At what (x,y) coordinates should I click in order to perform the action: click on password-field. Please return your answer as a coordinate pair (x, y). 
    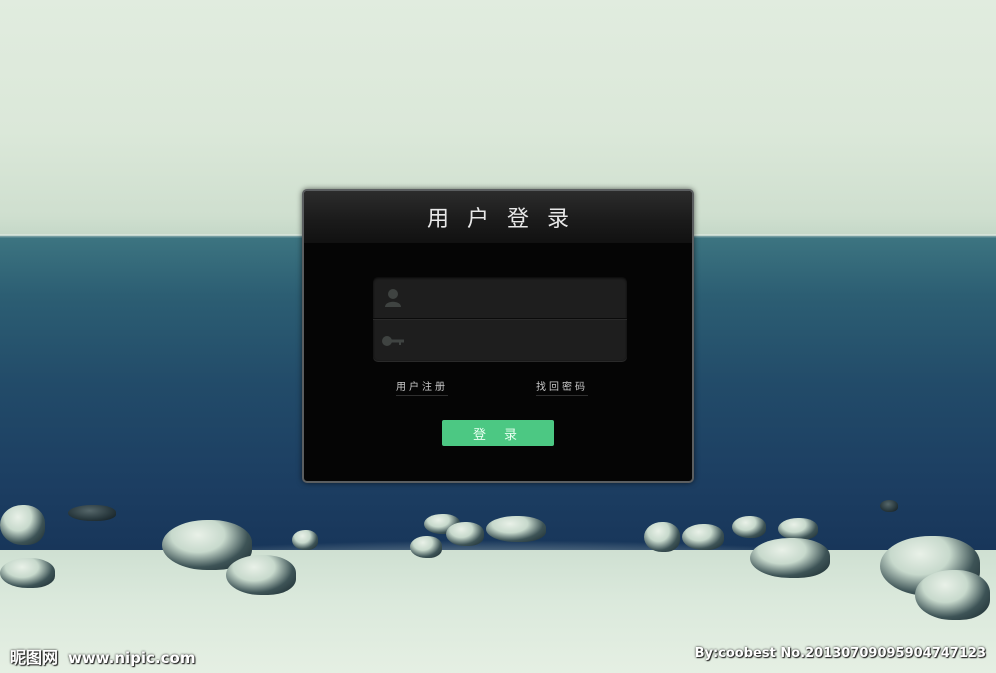
    Looking at the image, I should click on (500, 340).